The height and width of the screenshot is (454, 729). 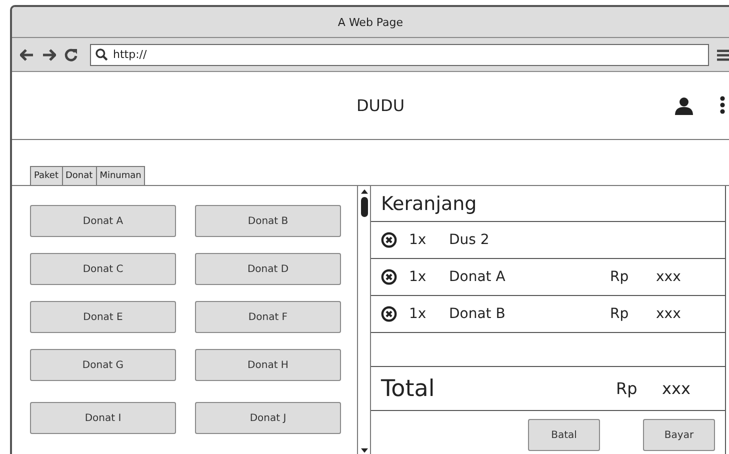 What do you see at coordinates (408, 389) in the screenshot?
I see `total-label: Total` at bounding box center [408, 389].